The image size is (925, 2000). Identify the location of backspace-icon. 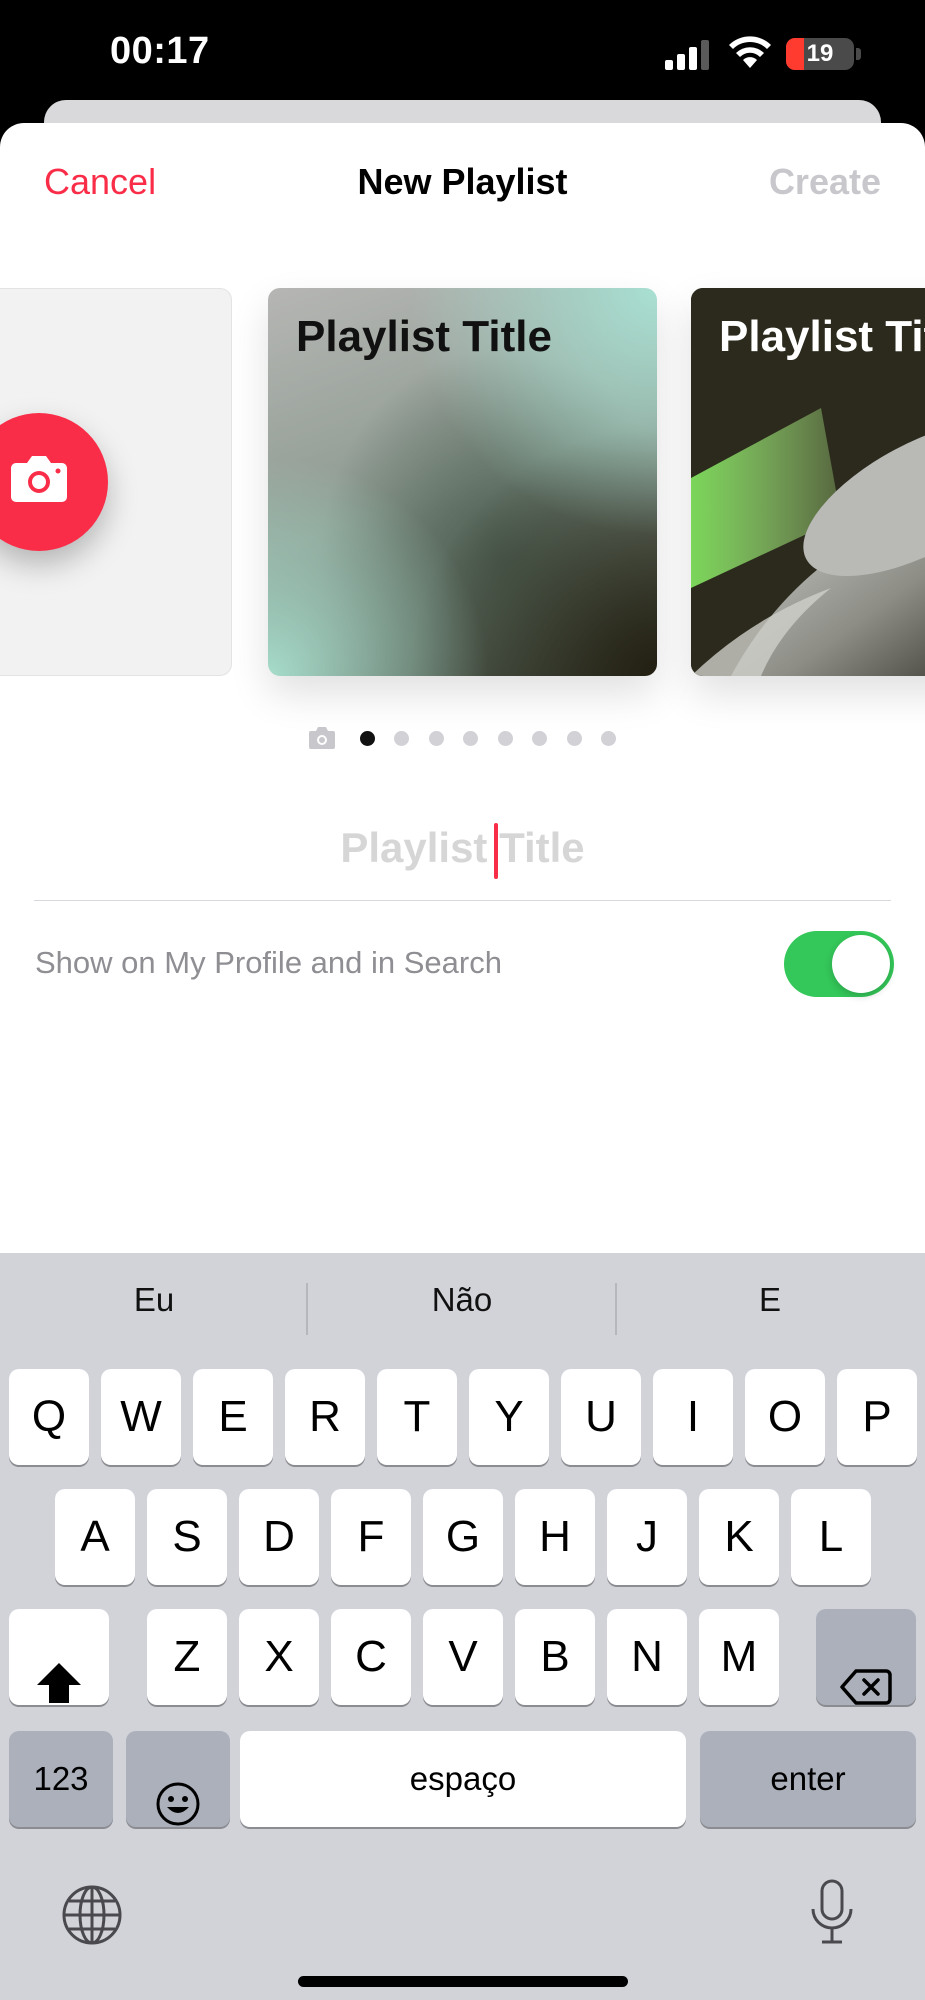
(866, 1687).